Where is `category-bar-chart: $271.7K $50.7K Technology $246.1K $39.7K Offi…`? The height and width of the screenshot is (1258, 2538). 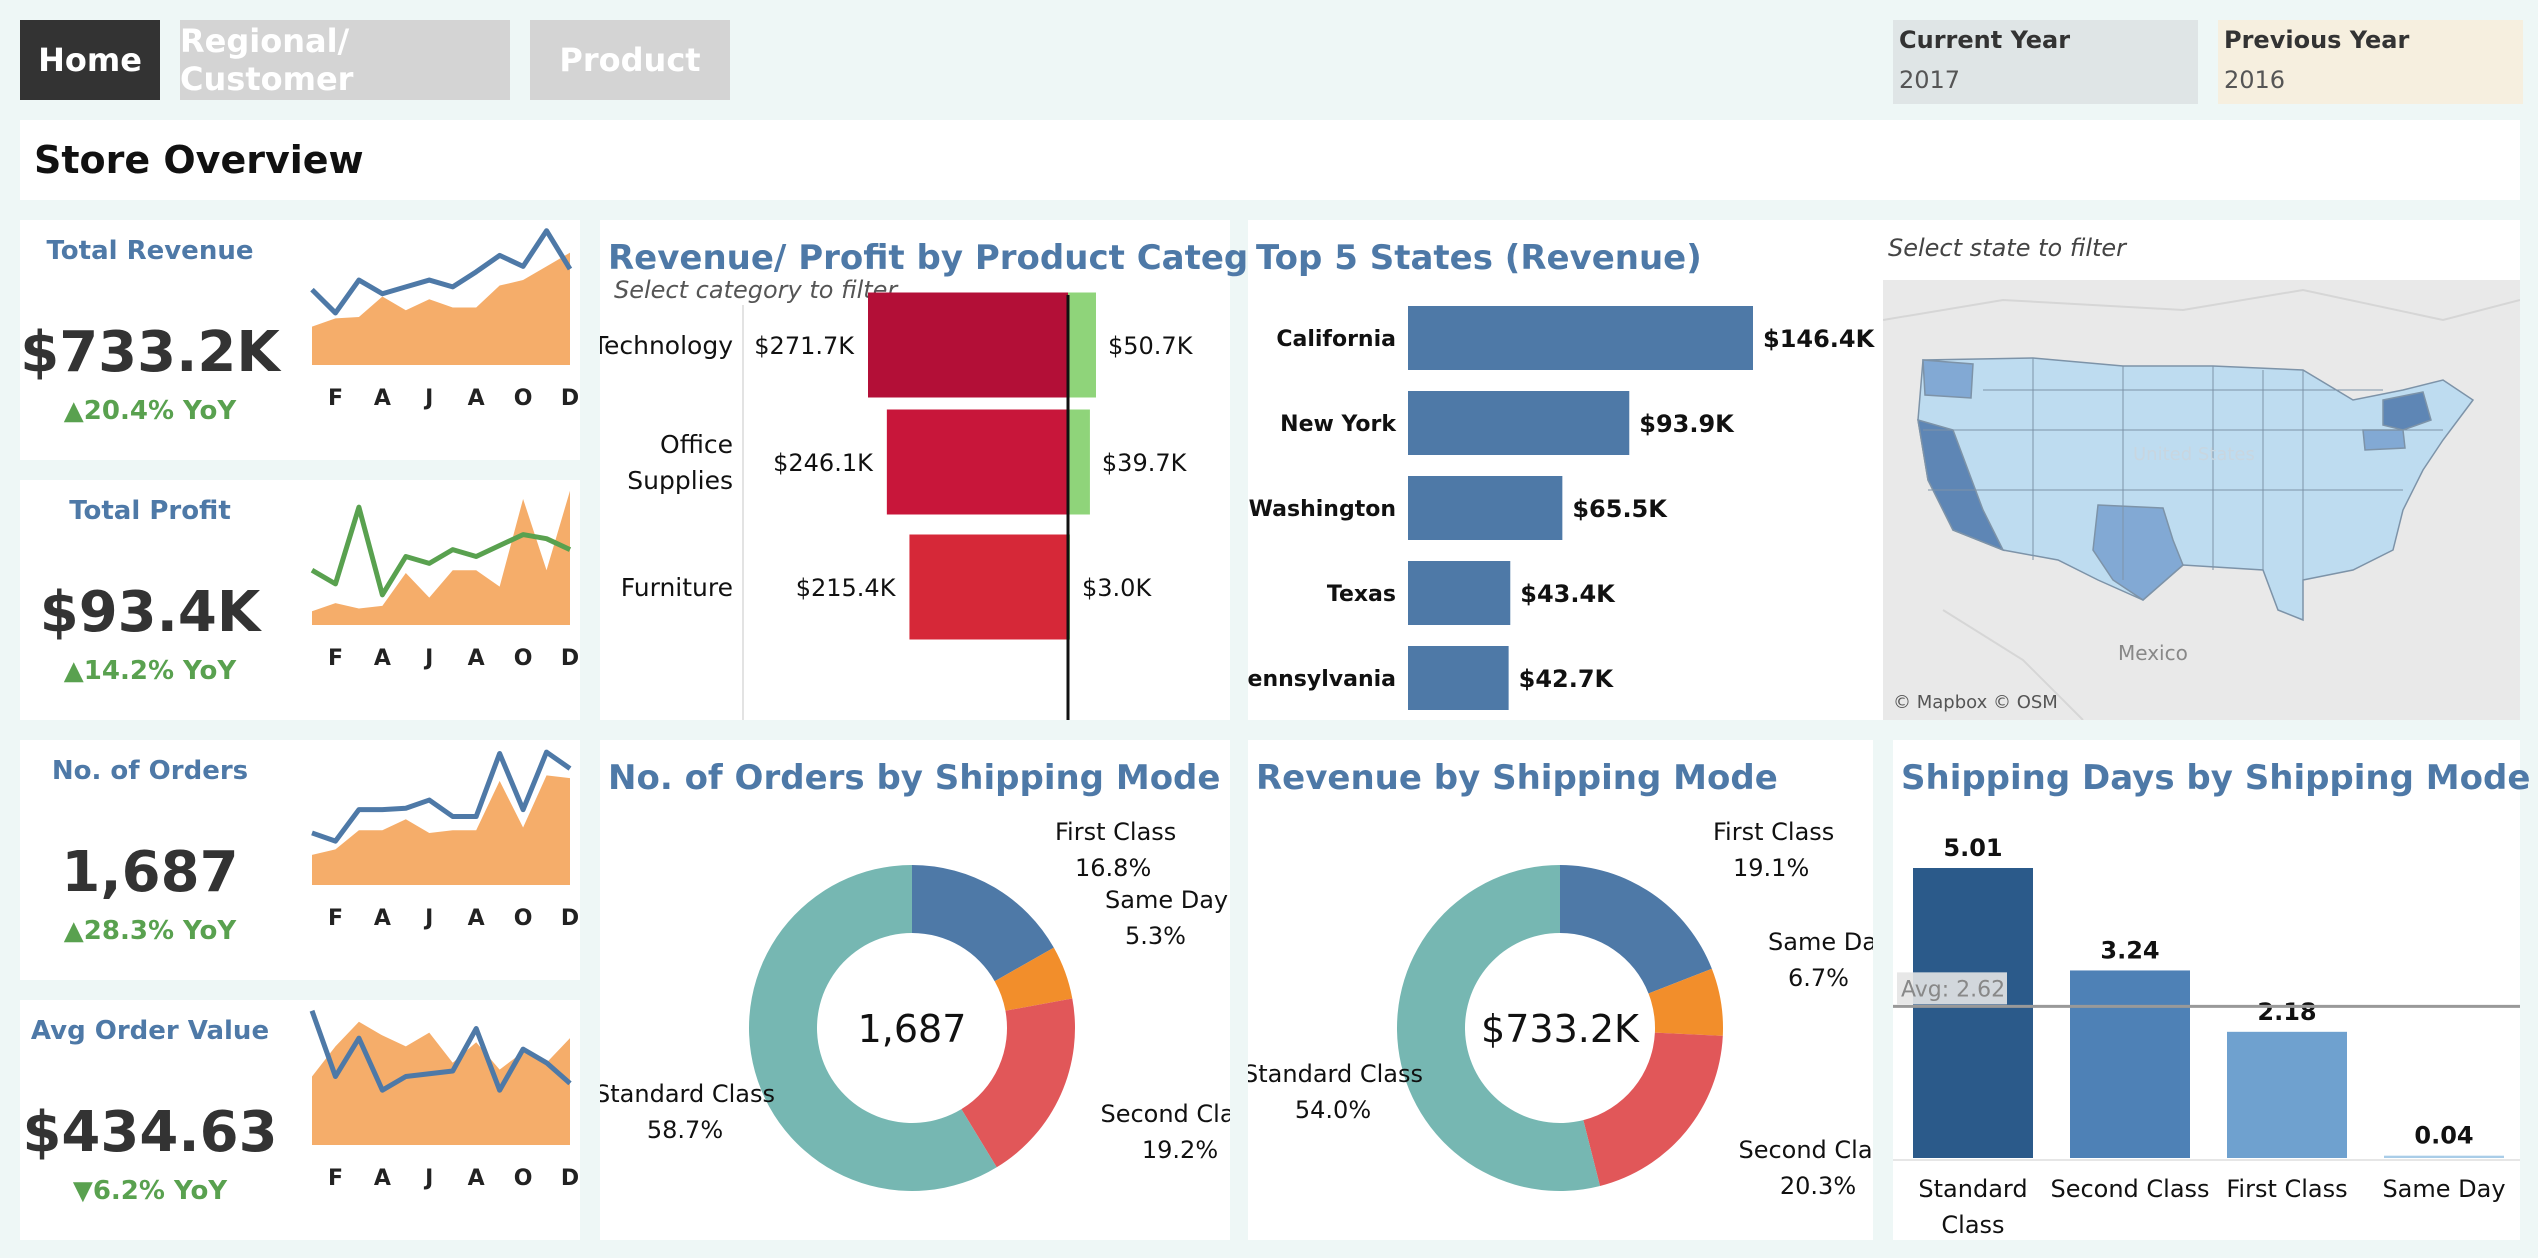 category-bar-chart: $271.7K $50.7K Technology $246.1K $39.7K Offi… is located at coordinates (915, 470).